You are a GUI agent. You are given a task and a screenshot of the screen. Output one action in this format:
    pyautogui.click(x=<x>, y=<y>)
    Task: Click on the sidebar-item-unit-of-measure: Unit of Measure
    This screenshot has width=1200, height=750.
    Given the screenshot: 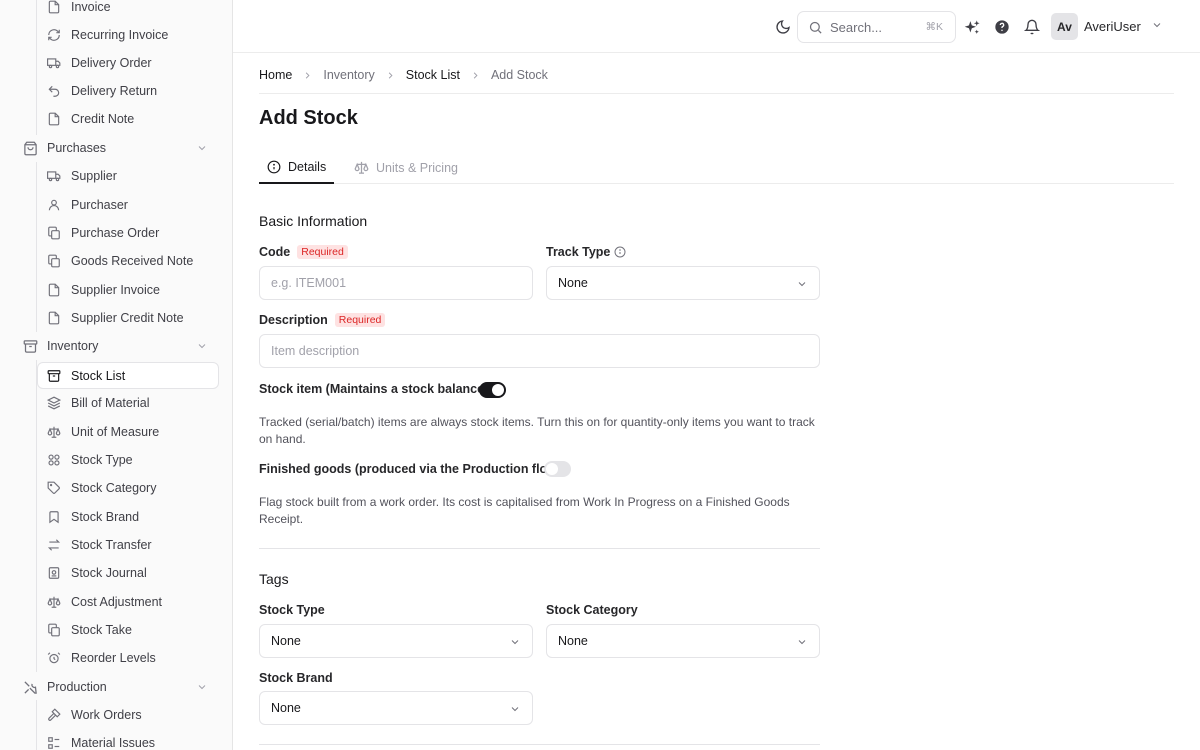 What is the action you would take?
    pyautogui.click(x=116, y=432)
    